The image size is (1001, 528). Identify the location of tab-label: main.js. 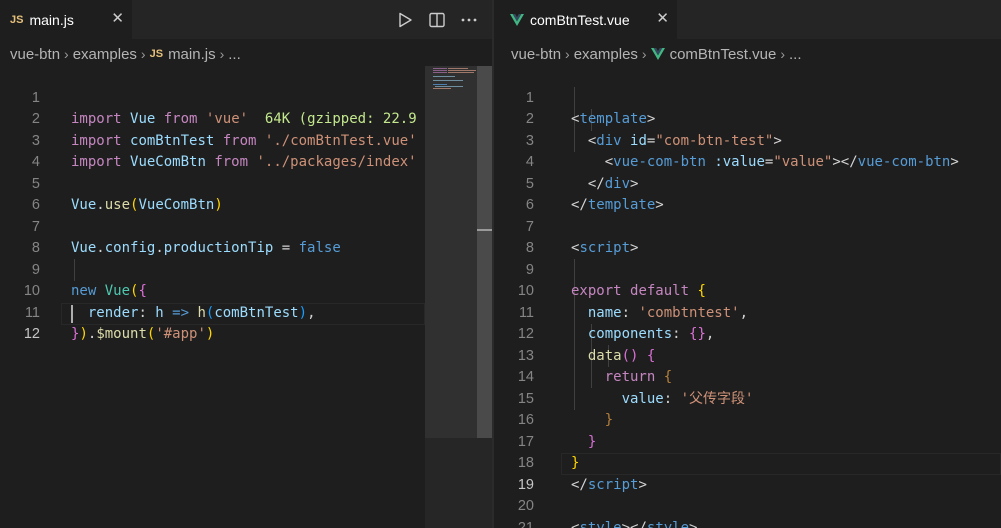
(51, 19).